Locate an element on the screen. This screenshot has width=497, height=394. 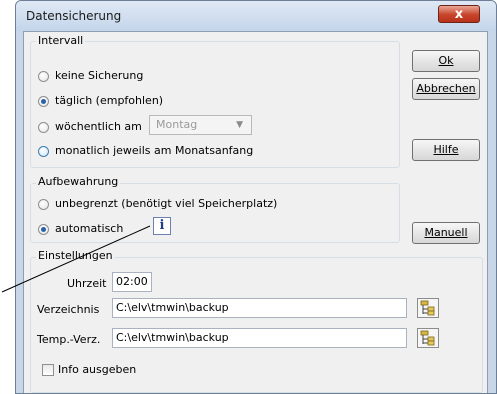
hilfe-button: Hilfe is located at coordinates (446, 150).